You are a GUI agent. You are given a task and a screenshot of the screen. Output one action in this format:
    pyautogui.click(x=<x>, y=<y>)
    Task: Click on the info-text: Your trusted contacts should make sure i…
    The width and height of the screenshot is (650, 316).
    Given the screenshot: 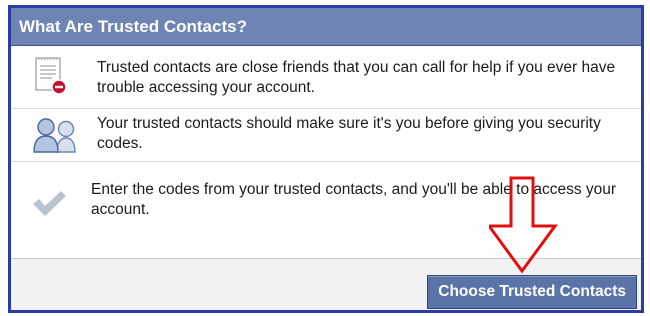 What is the action you would take?
    pyautogui.click(x=349, y=133)
    